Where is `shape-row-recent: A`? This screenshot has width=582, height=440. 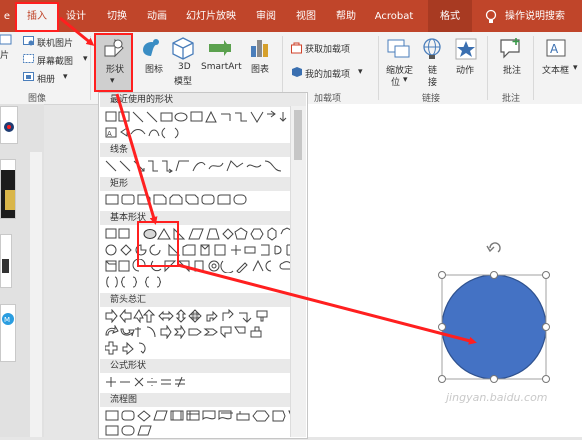
shape-row-recent: A is located at coordinates (203, 133).